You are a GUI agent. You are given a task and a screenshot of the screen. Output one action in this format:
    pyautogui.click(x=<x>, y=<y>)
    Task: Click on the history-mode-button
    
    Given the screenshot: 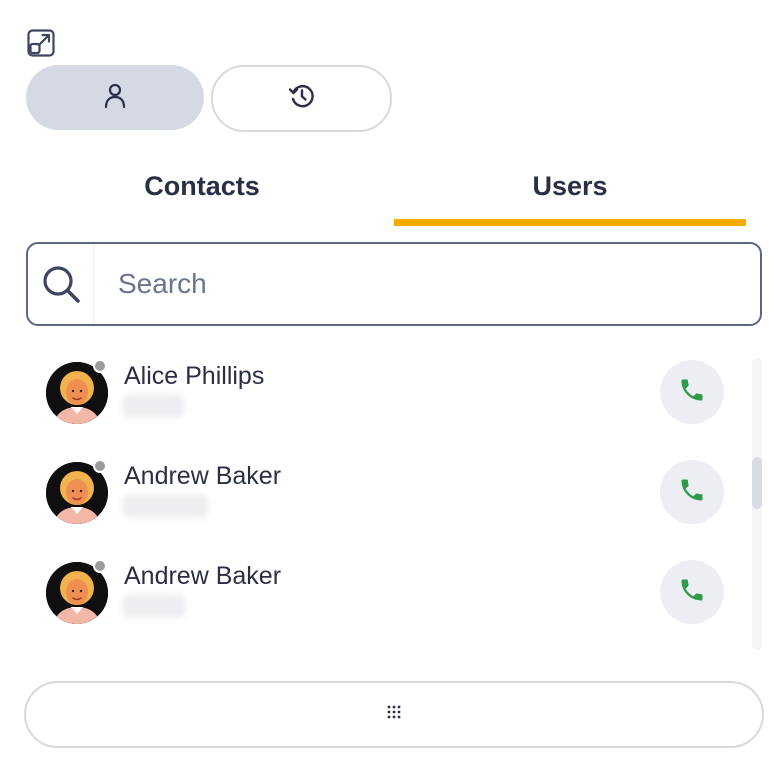 What is the action you would take?
    pyautogui.click(x=301, y=98)
    